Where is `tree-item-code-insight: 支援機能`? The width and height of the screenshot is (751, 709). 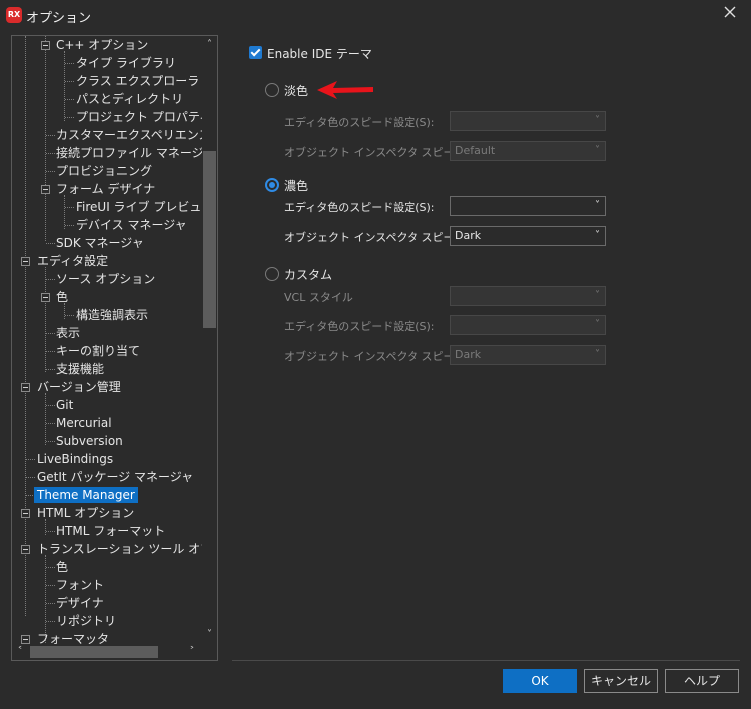
tree-item-code-insight: 支援機能 is located at coordinates (80, 369).